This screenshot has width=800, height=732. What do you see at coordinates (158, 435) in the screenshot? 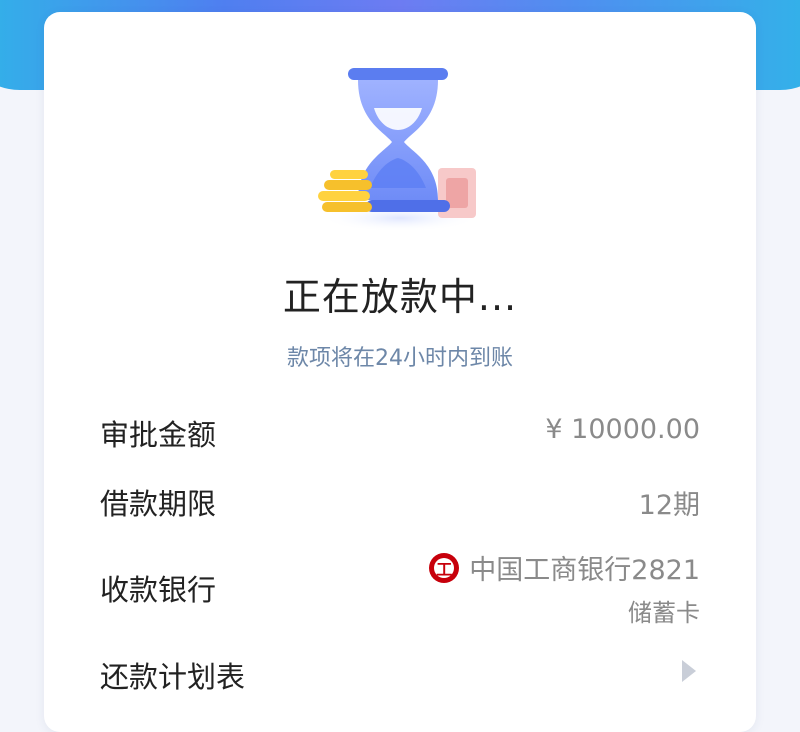
I see `approved-amount-label: 审批金额` at bounding box center [158, 435].